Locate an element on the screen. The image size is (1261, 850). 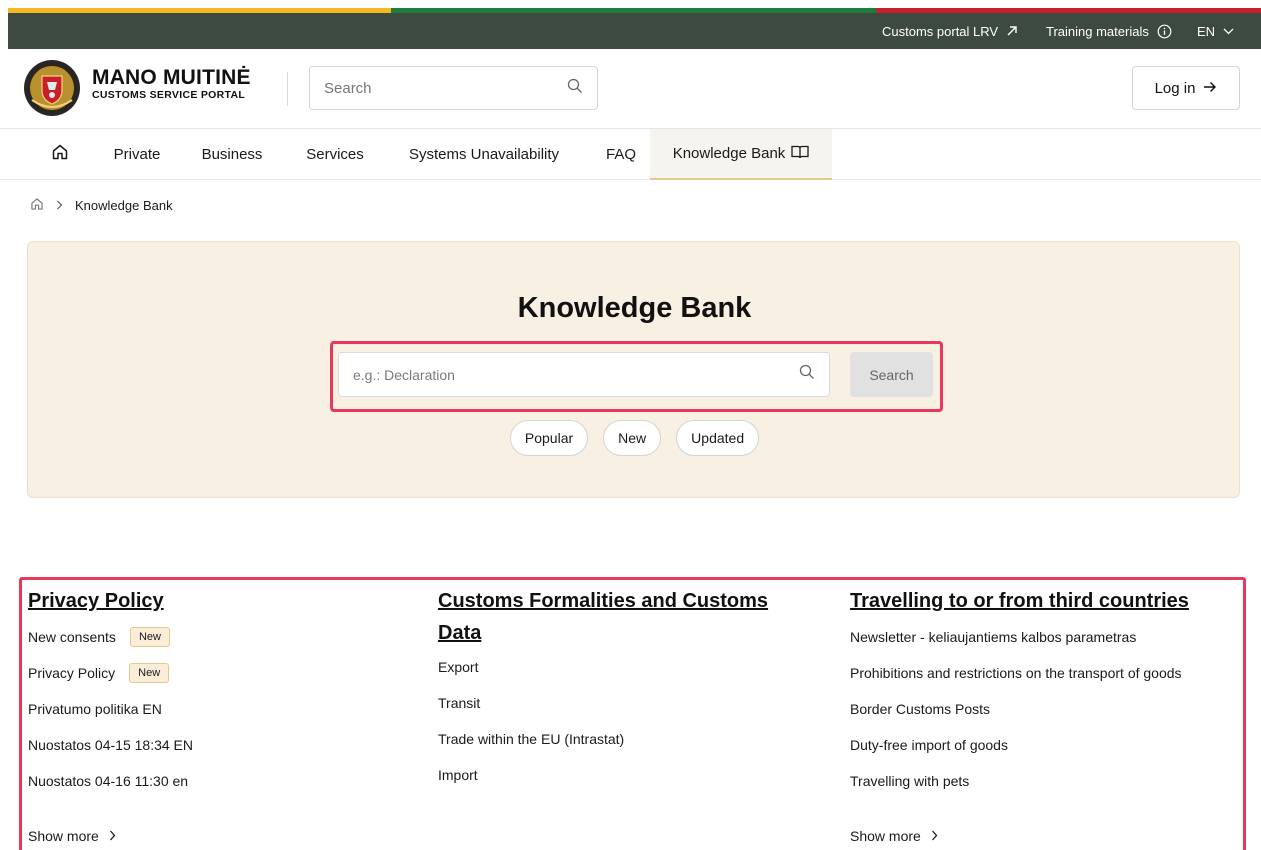
chip-new: New is located at coordinates (632, 438).